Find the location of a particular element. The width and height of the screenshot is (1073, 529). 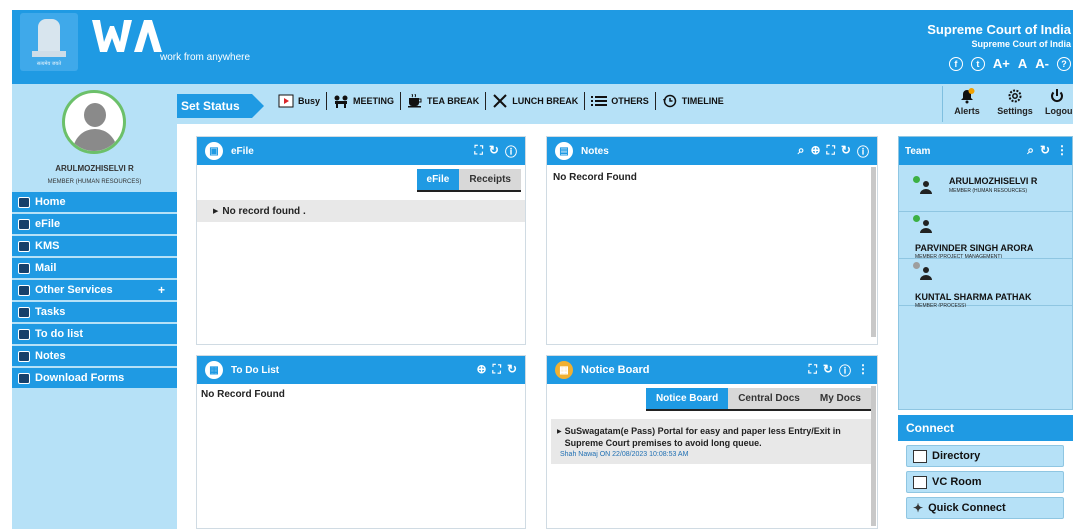

notice-board-header: ▦ Notice Board ⛶ ↻ ⓘ ⋮ is located at coordinates (712, 370).